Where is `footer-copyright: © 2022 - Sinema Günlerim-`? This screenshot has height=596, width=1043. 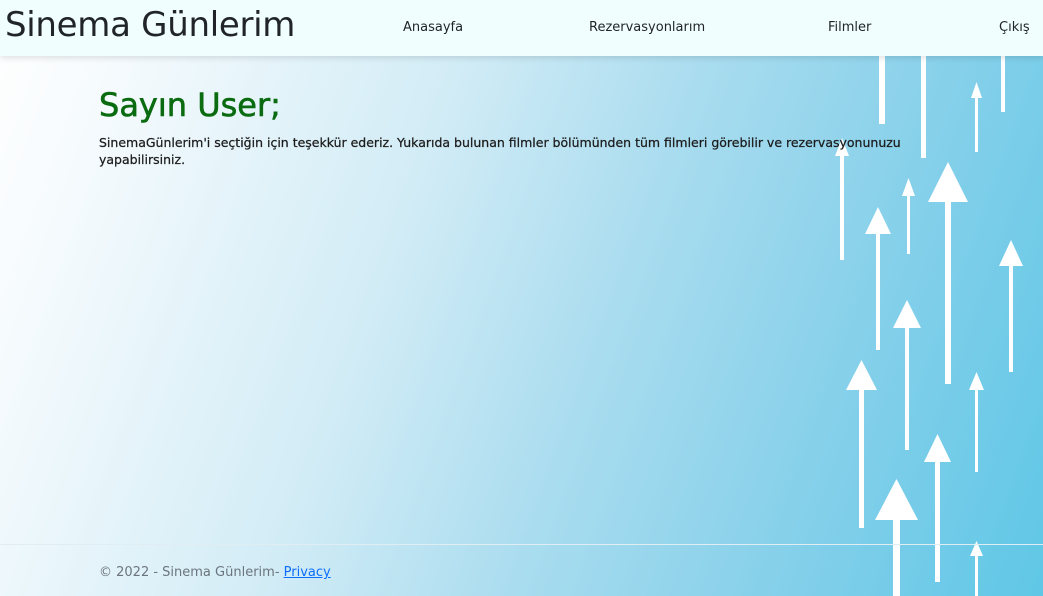 footer-copyright: © 2022 - Sinema Günlerim- is located at coordinates (191, 572).